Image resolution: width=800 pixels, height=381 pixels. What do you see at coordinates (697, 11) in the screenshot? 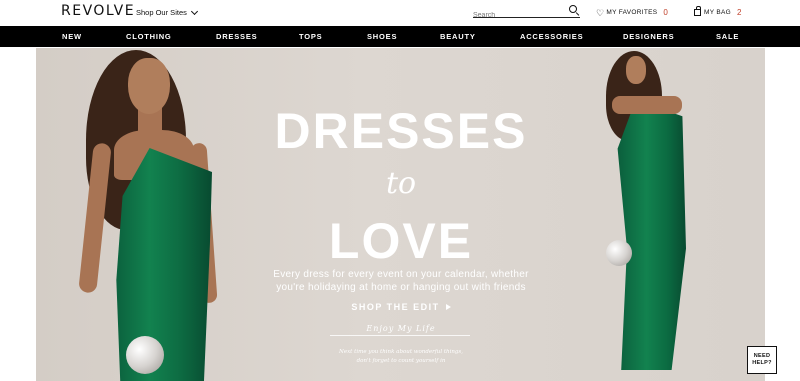
I see `shopping-bag-icon` at bounding box center [697, 11].